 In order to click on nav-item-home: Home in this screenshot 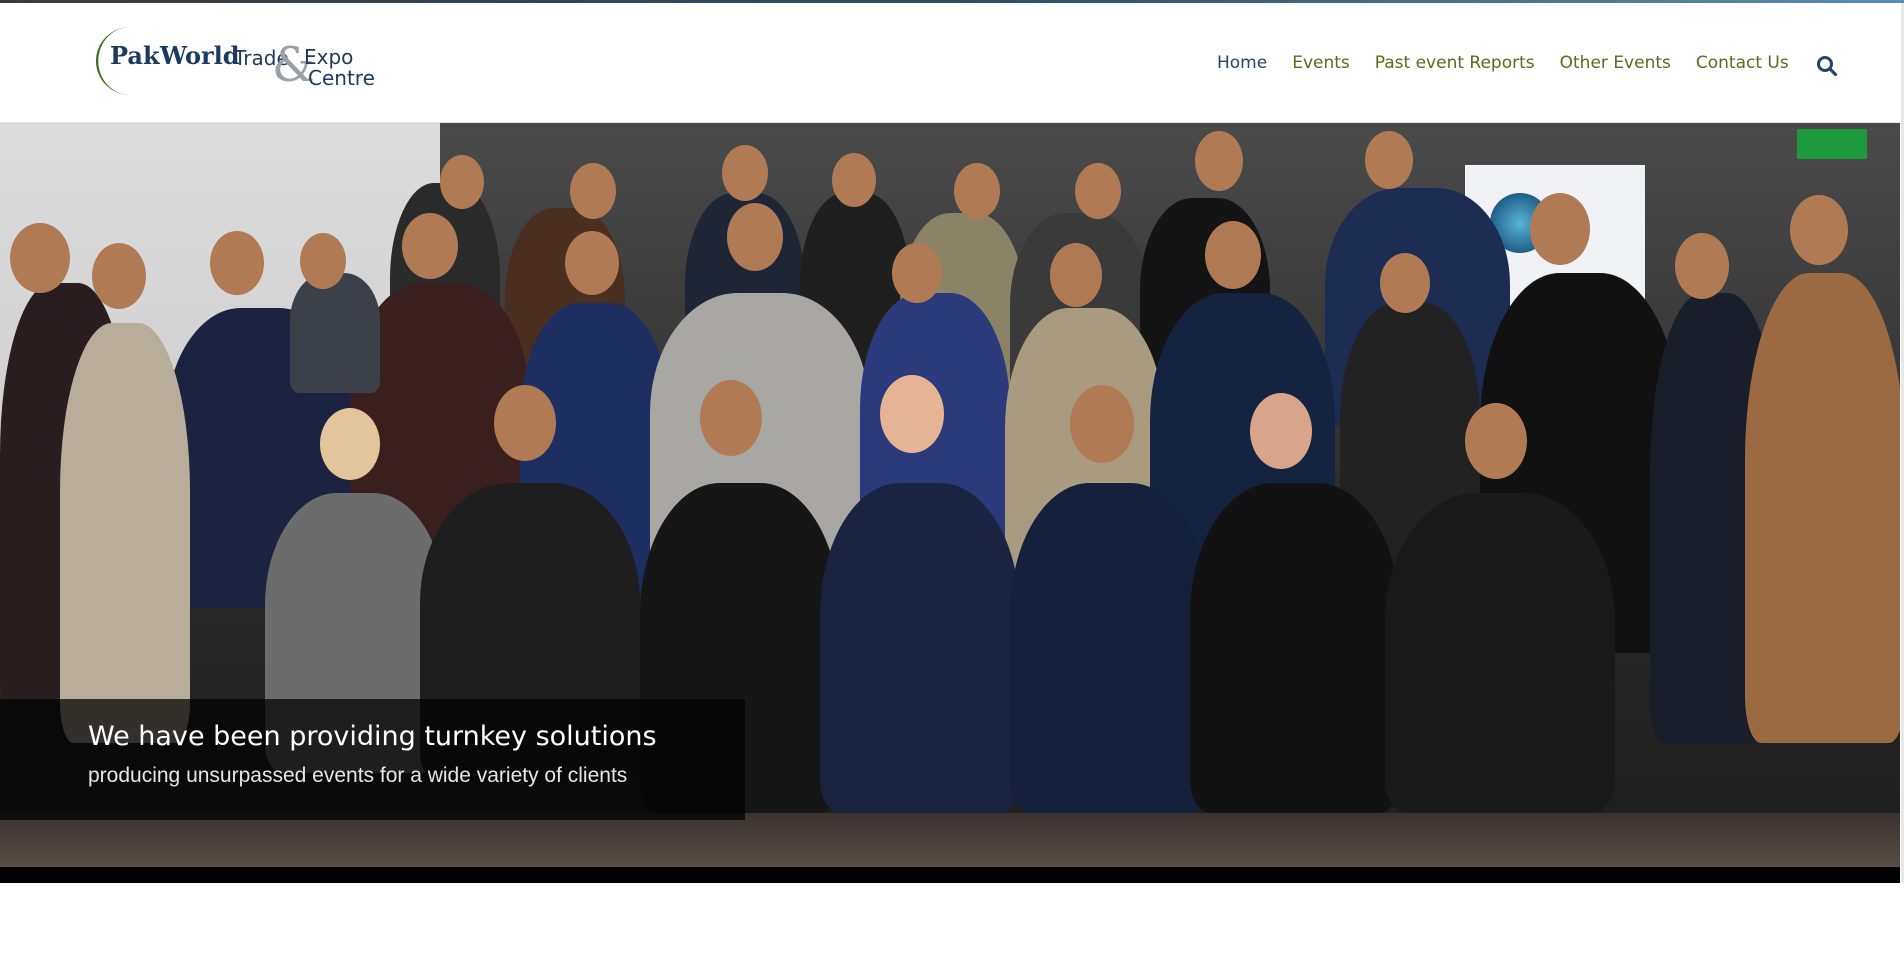, I will do `click(1242, 63)`.